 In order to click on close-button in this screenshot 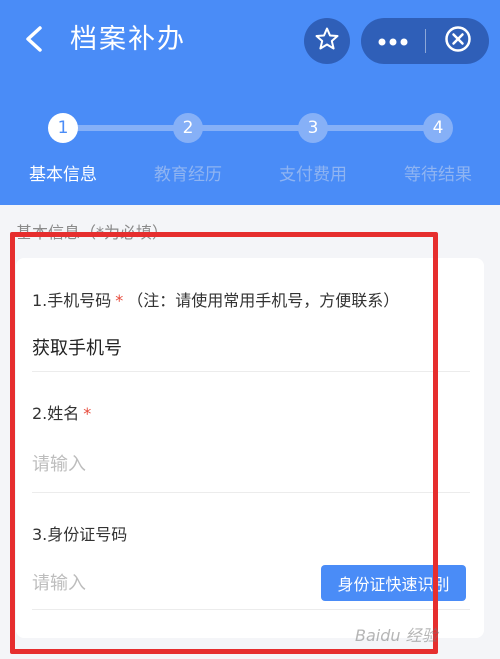, I will do `click(458, 41)`.